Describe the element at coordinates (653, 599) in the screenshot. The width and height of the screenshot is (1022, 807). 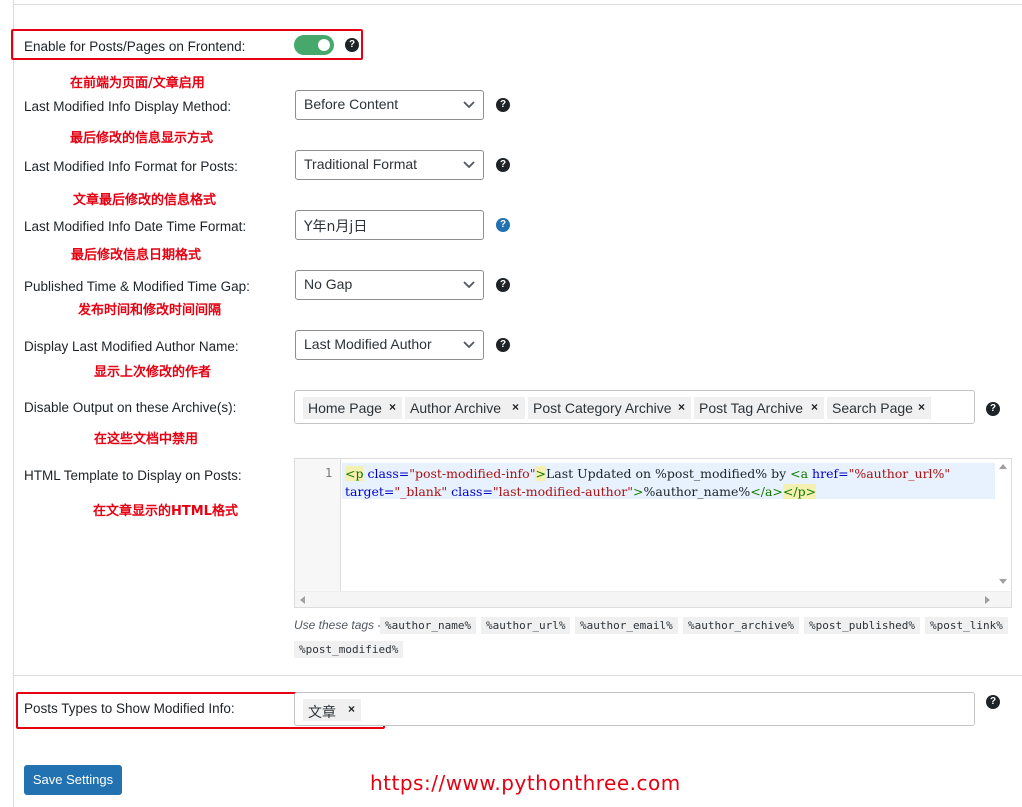
I see `editor-horizontal-scrollbar` at that location.